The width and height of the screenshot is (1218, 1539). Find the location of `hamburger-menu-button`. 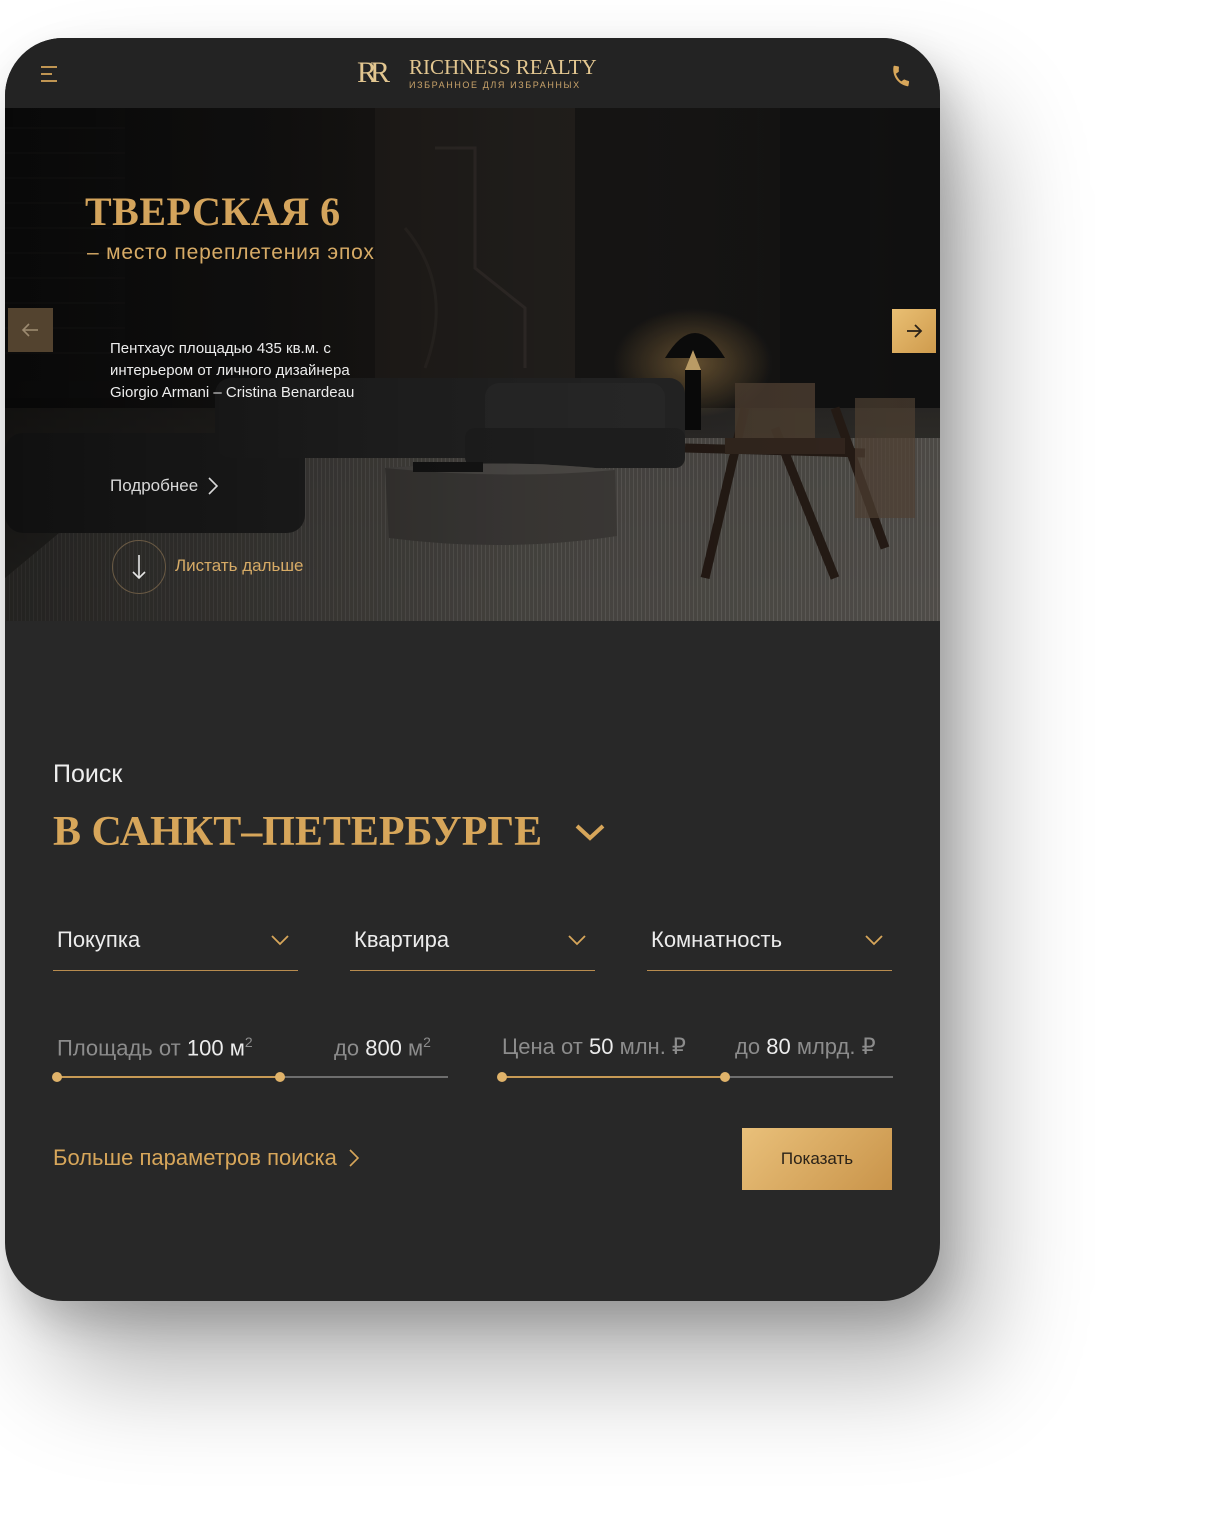

hamburger-menu-button is located at coordinates (52, 74).